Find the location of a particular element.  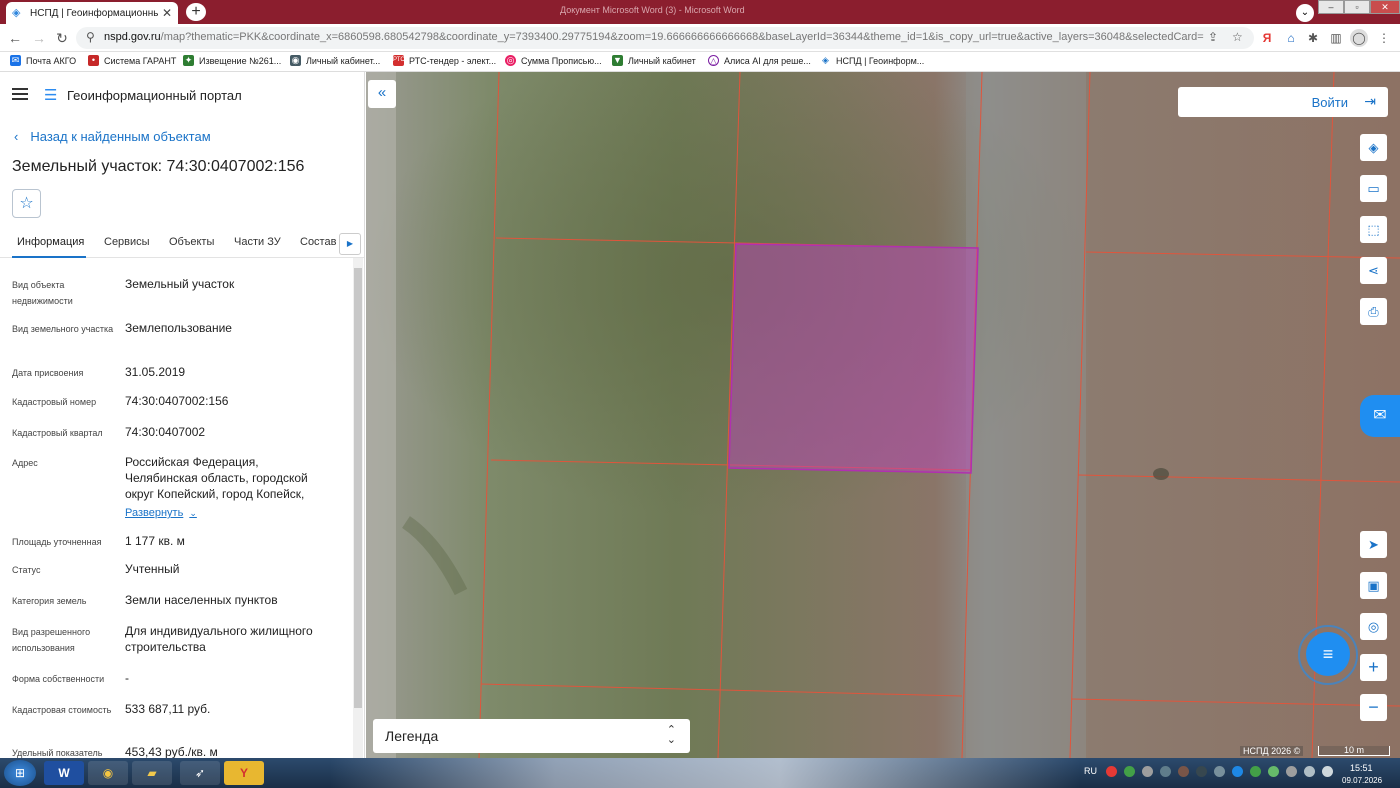

scrollbar-thumb is located at coordinates (358, 488).